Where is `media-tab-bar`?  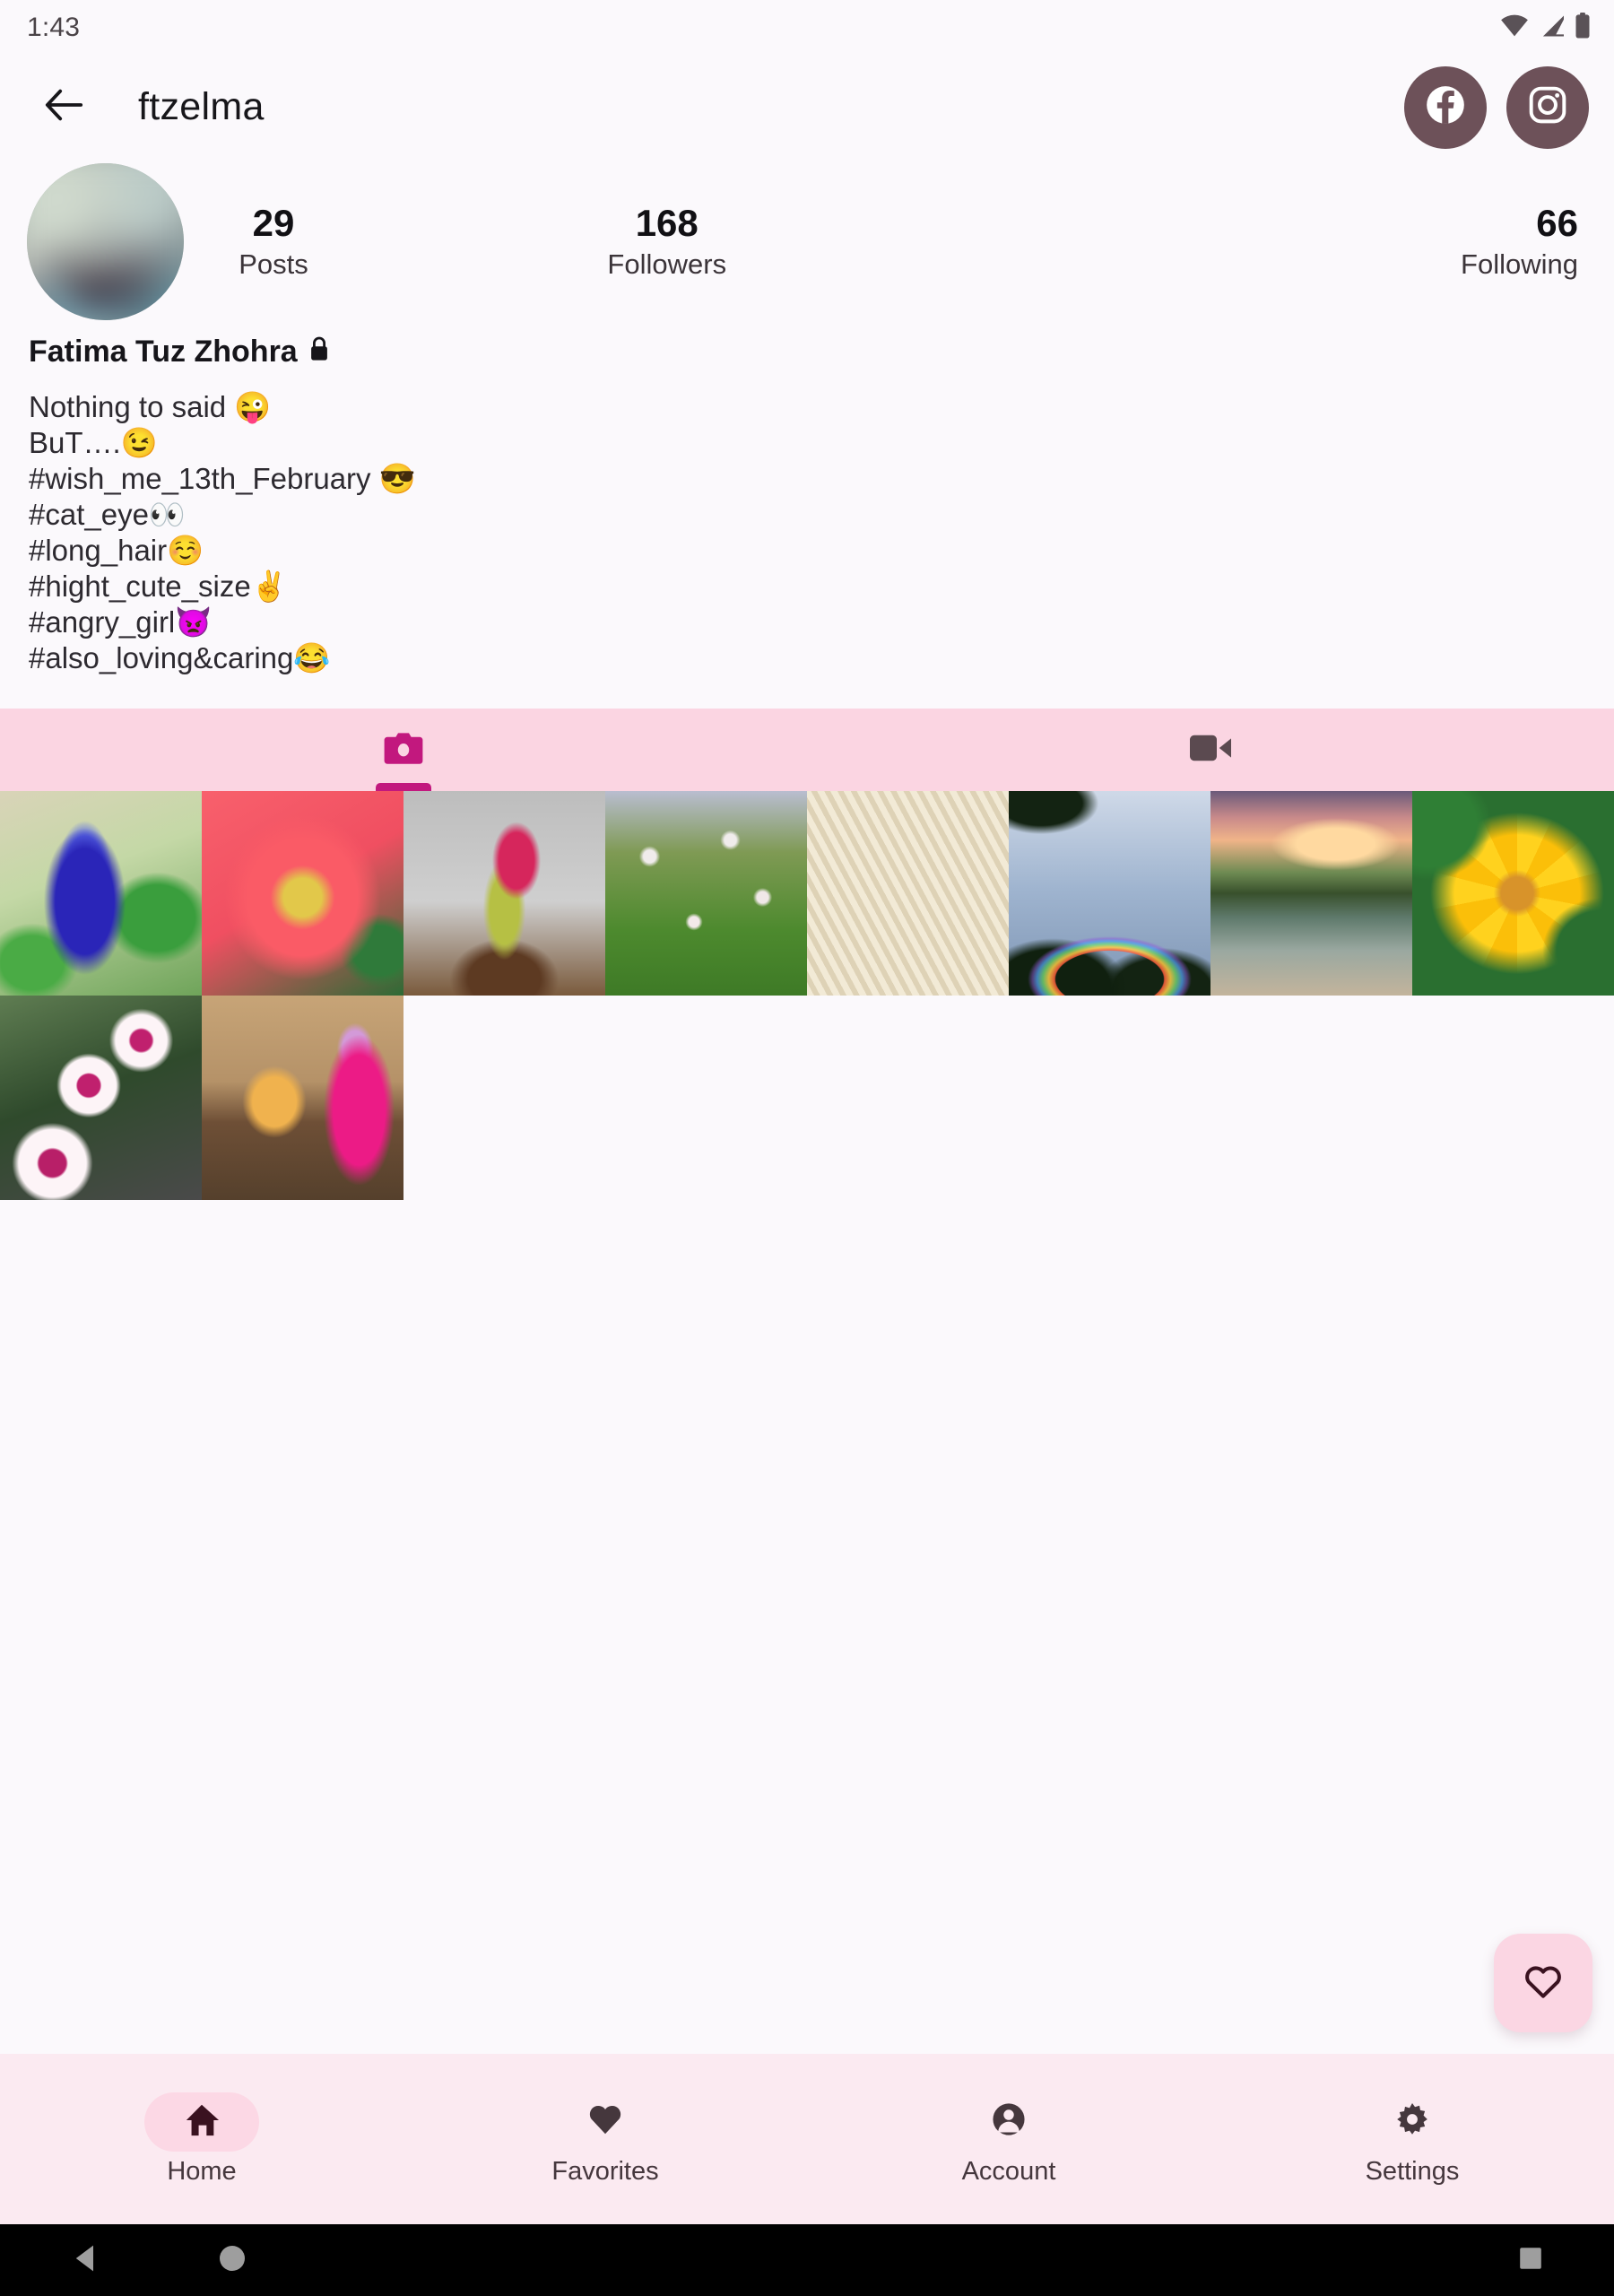
media-tab-bar is located at coordinates (807, 750).